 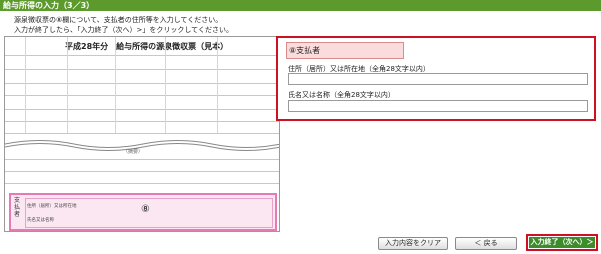 I want to click on finish-input-next-button: 入力終了（次へ）＞, so click(x=562, y=242).